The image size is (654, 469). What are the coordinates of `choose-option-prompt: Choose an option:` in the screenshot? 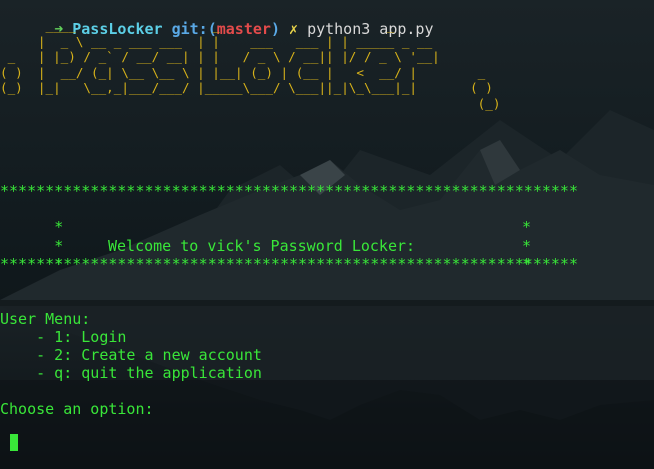 It's located at (77, 409).